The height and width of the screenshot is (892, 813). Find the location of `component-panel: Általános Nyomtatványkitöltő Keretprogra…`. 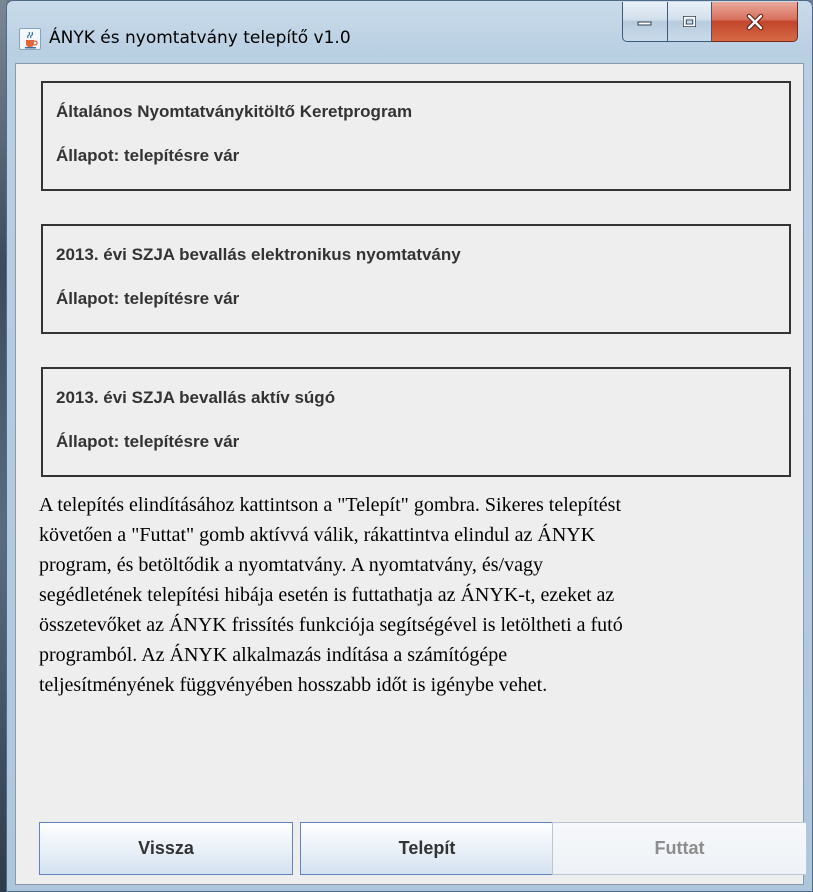

component-panel: Általános Nyomtatványkitöltő Keretprogra… is located at coordinates (416, 136).